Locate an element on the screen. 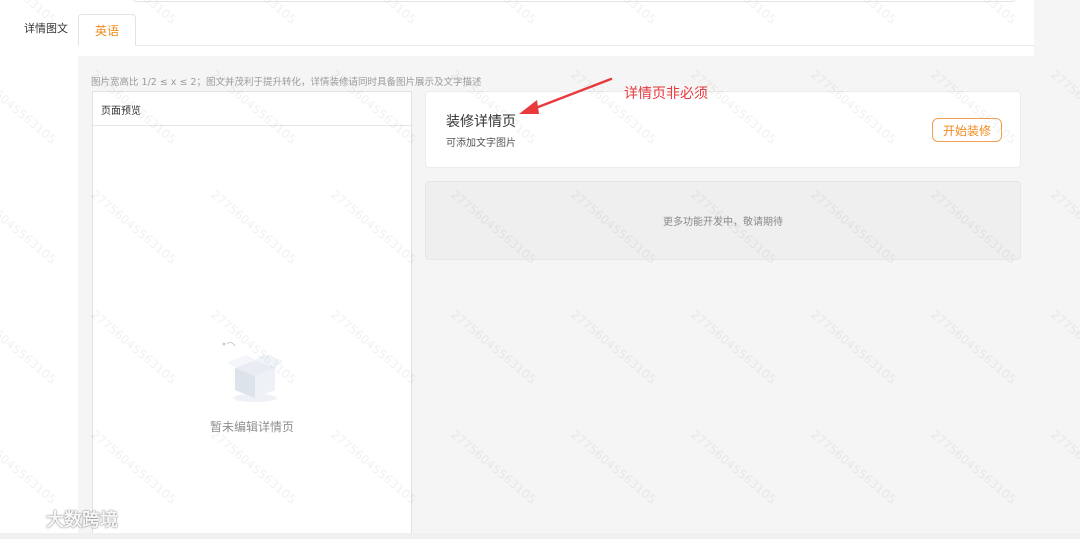  language-tabs: 英语 is located at coordinates (556, 30).